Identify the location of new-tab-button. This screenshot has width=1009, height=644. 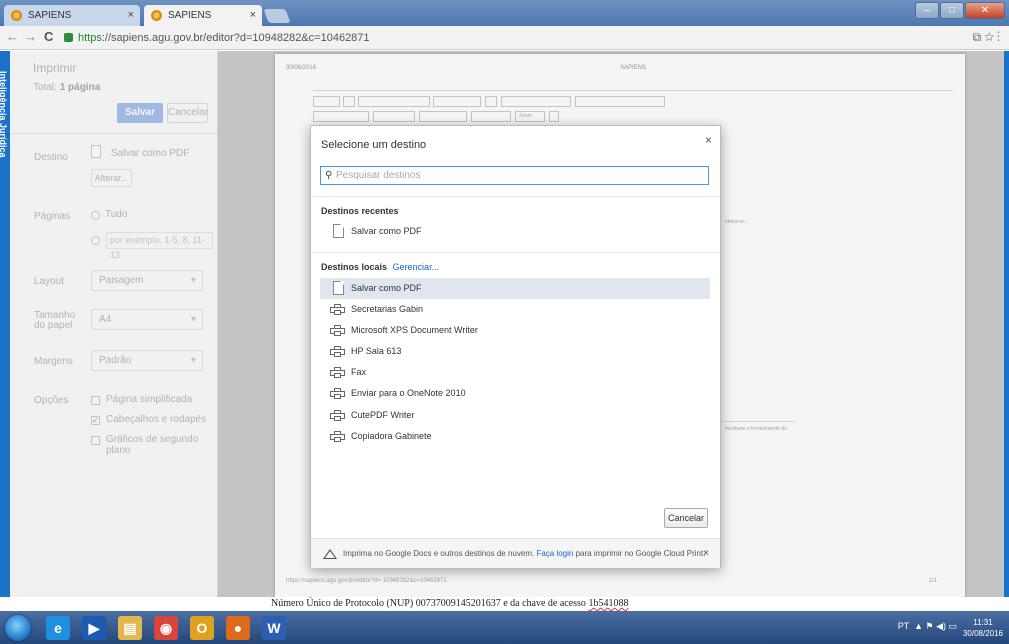
(277, 16).